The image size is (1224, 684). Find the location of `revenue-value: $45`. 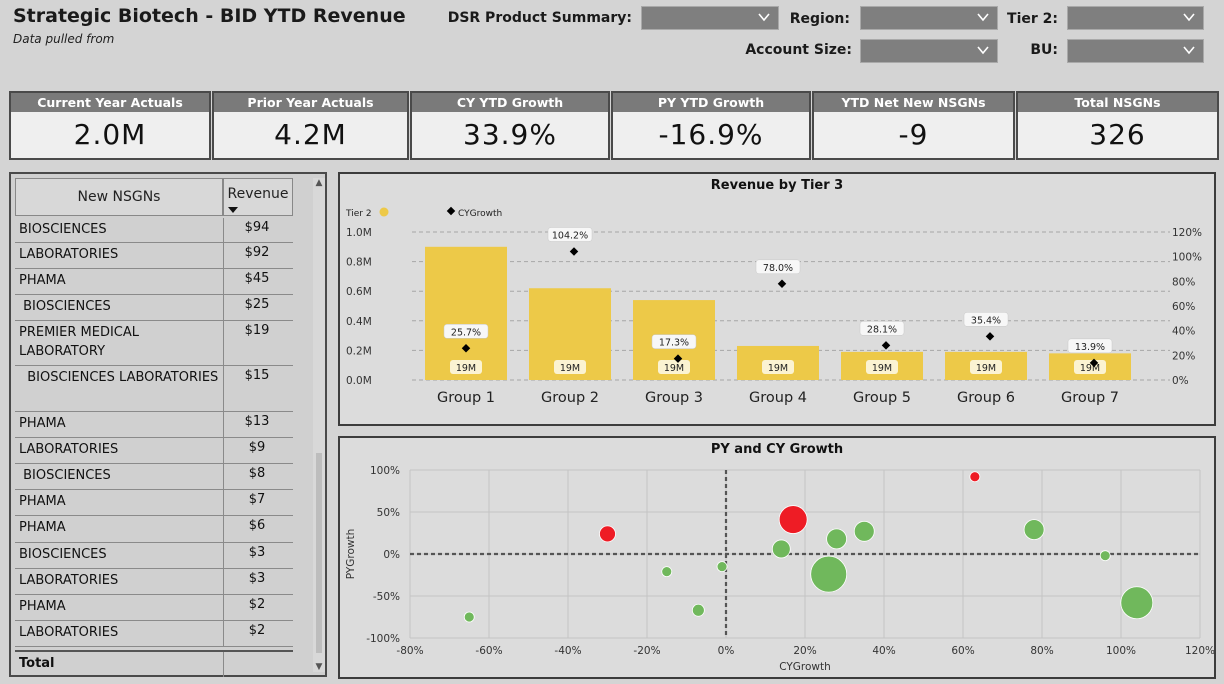

revenue-value: $45 is located at coordinates (257, 278).